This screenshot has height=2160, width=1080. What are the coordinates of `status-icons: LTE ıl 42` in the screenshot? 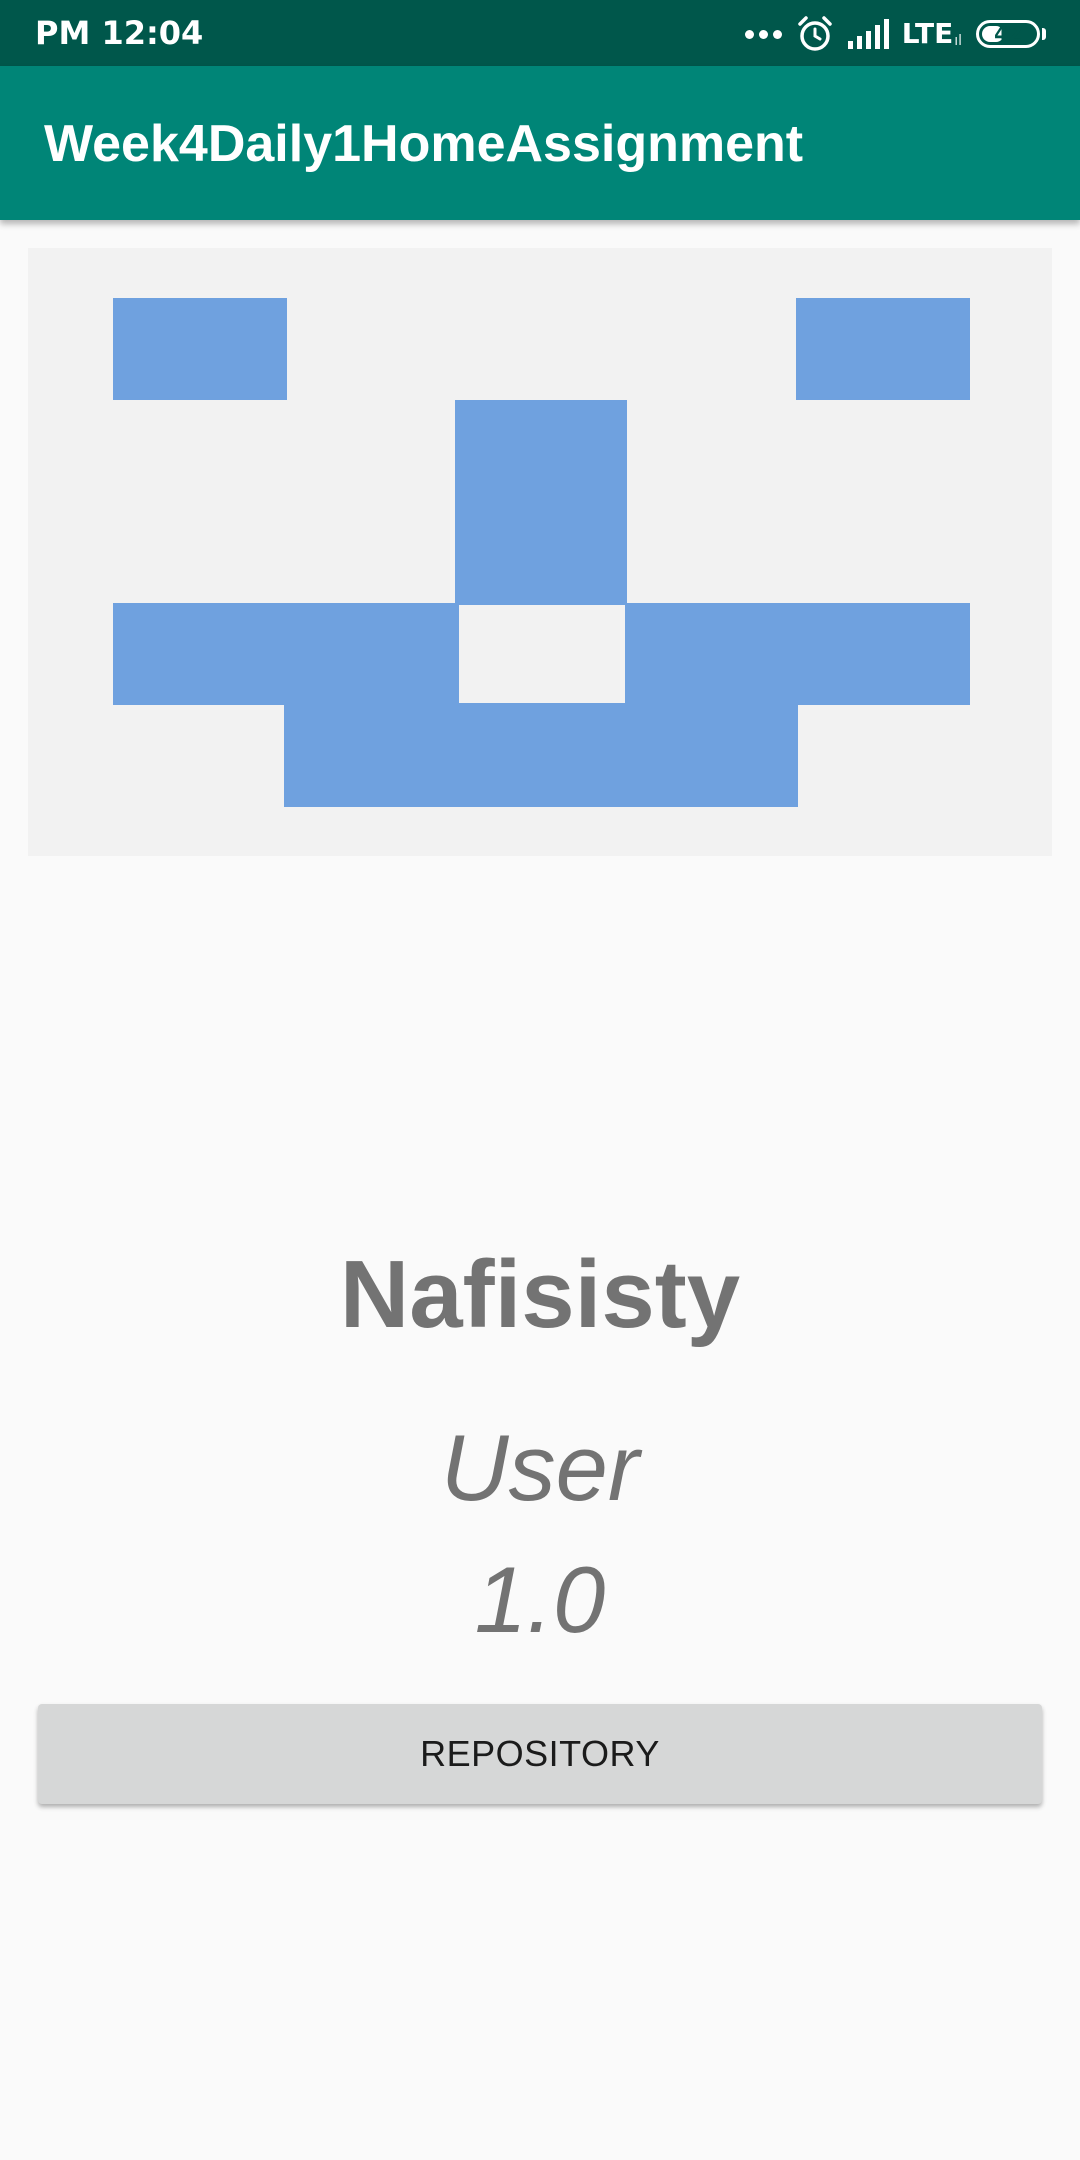 It's located at (895, 34).